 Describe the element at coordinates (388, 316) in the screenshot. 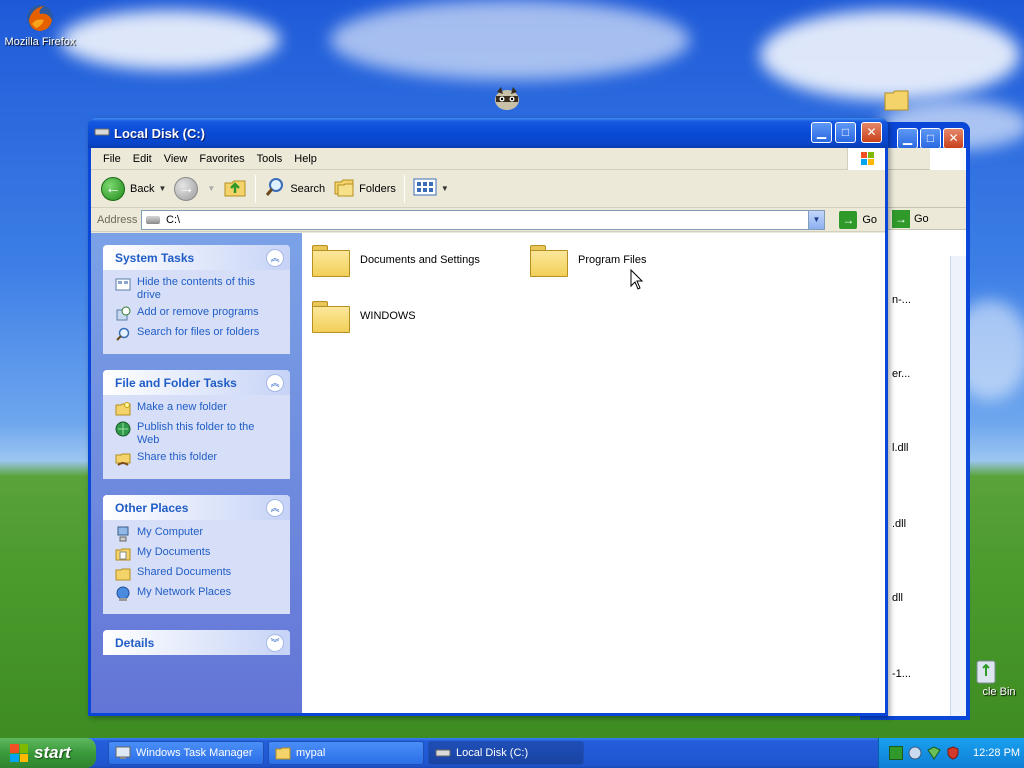

I see `folder-label: WINDOWS` at that location.